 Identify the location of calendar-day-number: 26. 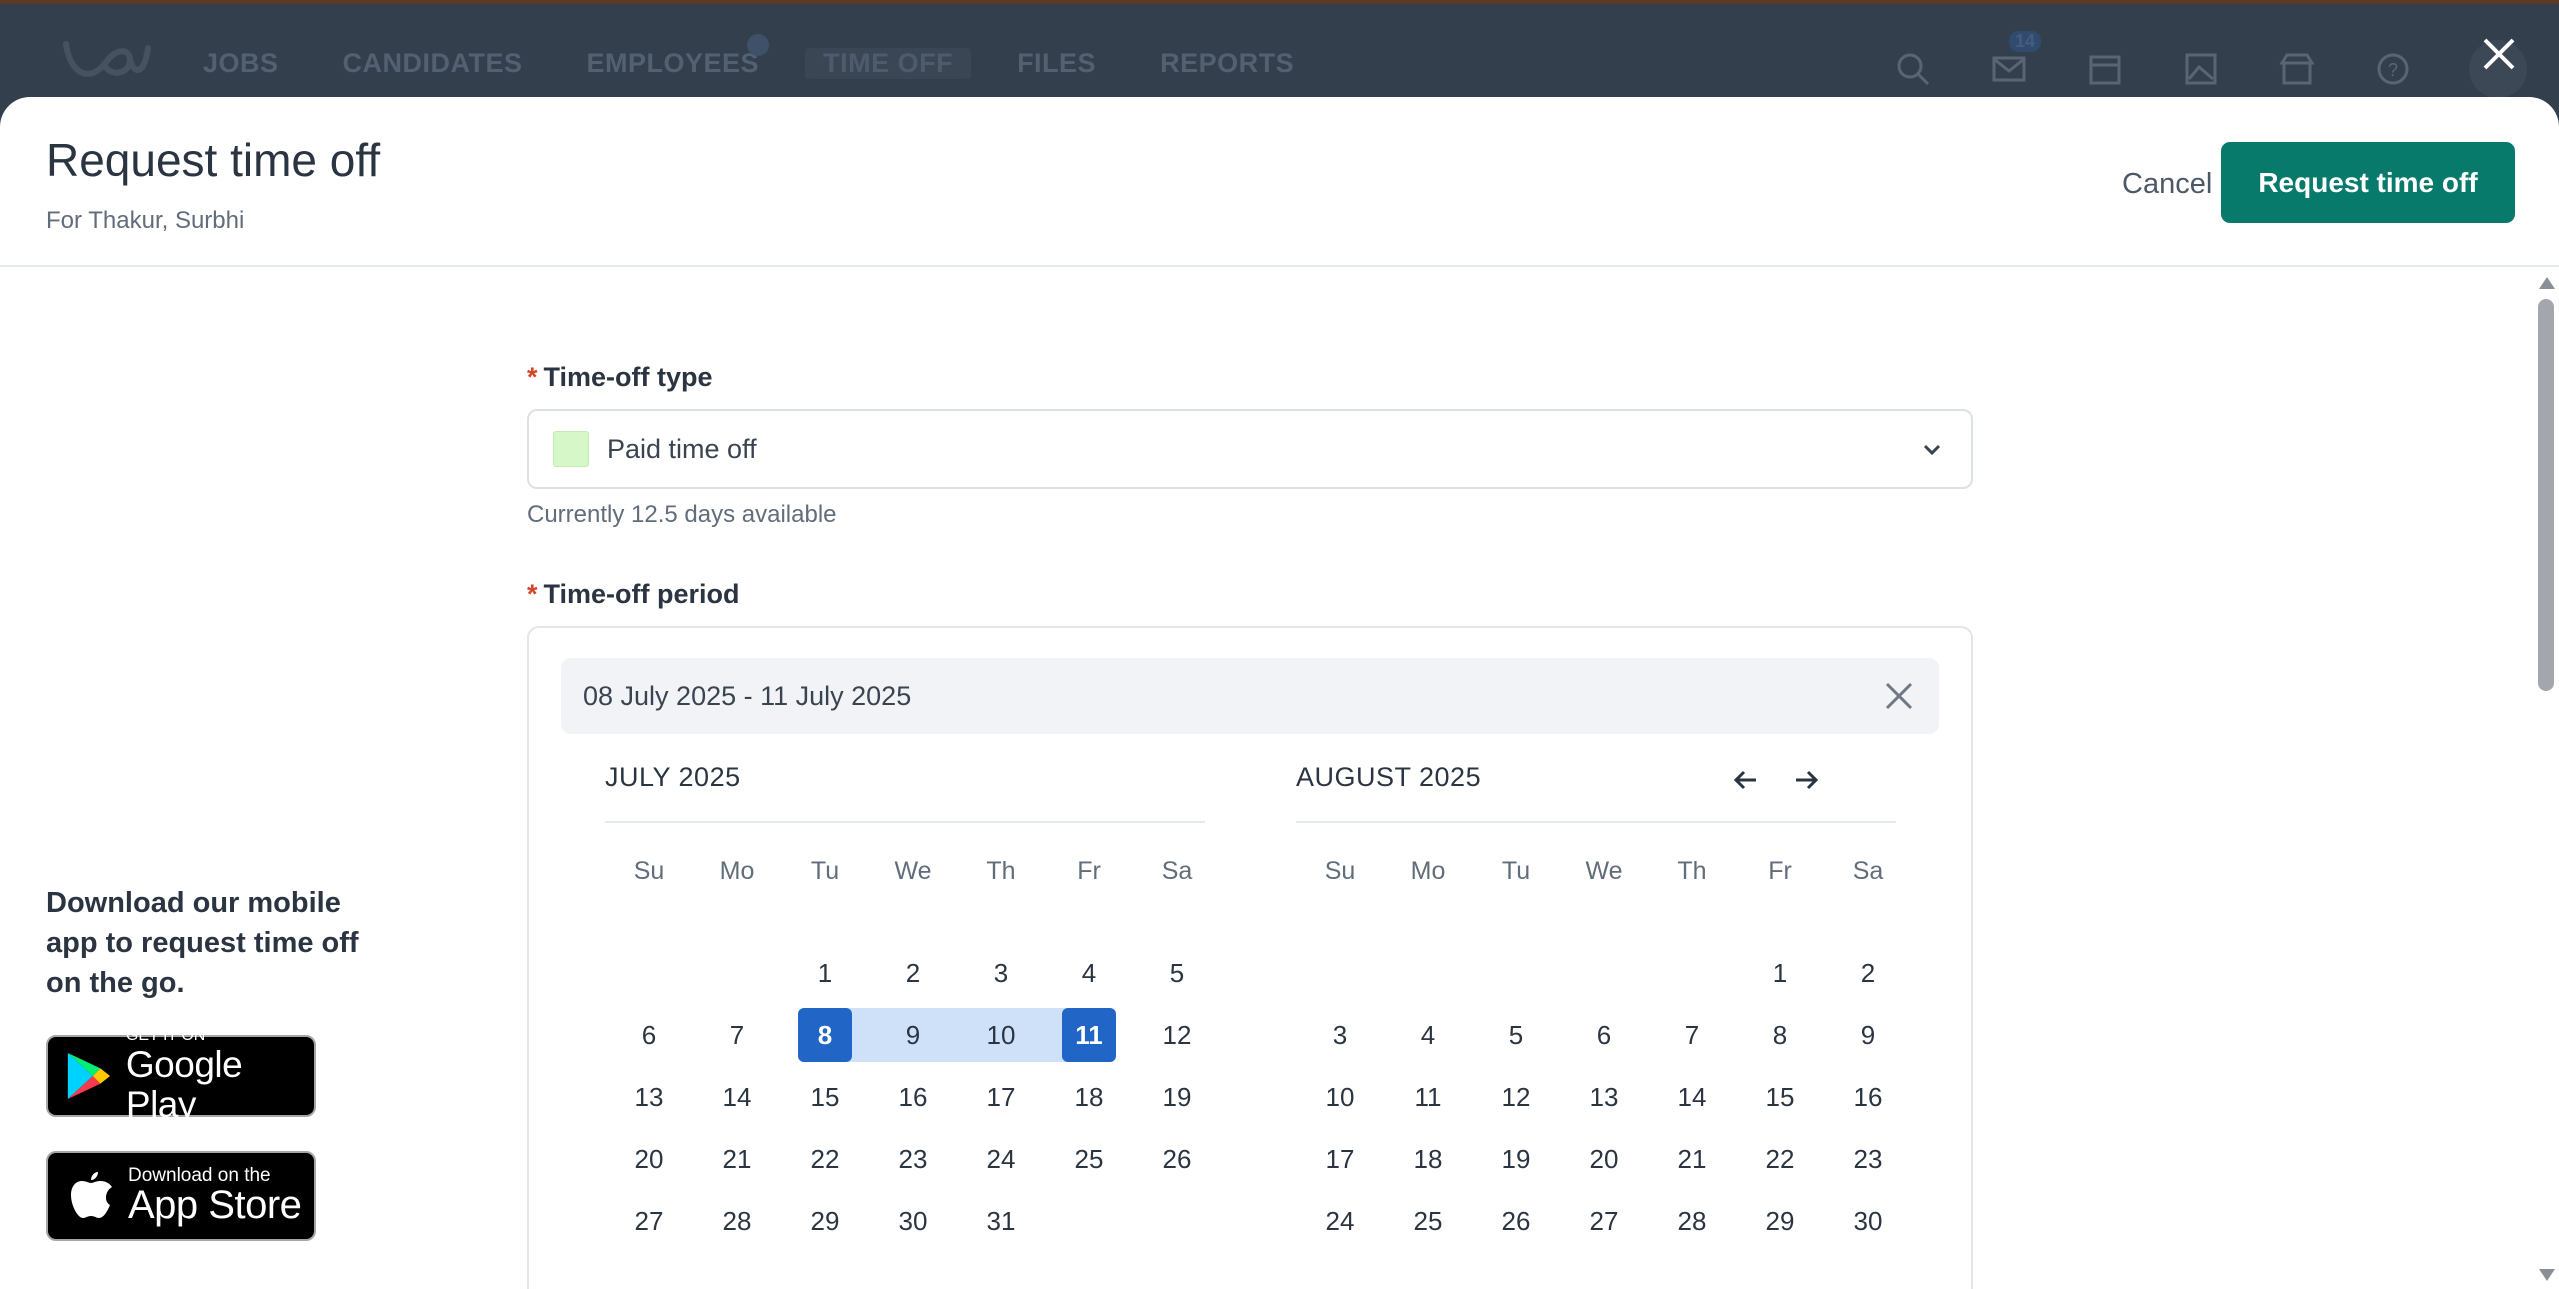
(1177, 1159).